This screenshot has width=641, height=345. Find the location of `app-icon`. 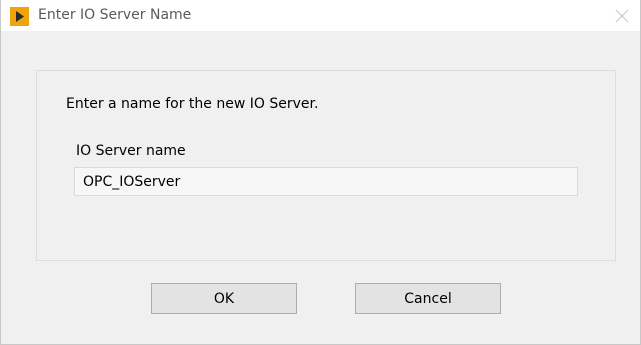

app-icon is located at coordinates (19, 16).